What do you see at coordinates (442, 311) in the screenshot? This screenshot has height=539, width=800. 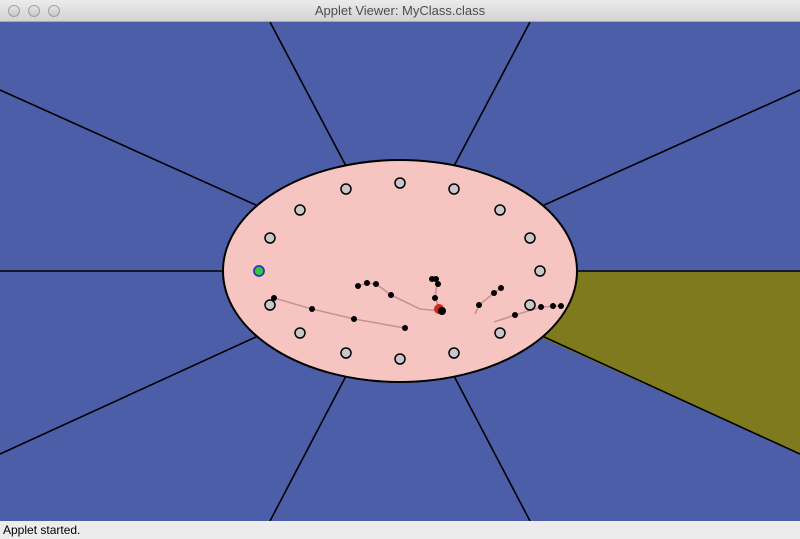 I see `target-core` at bounding box center [442, 311].